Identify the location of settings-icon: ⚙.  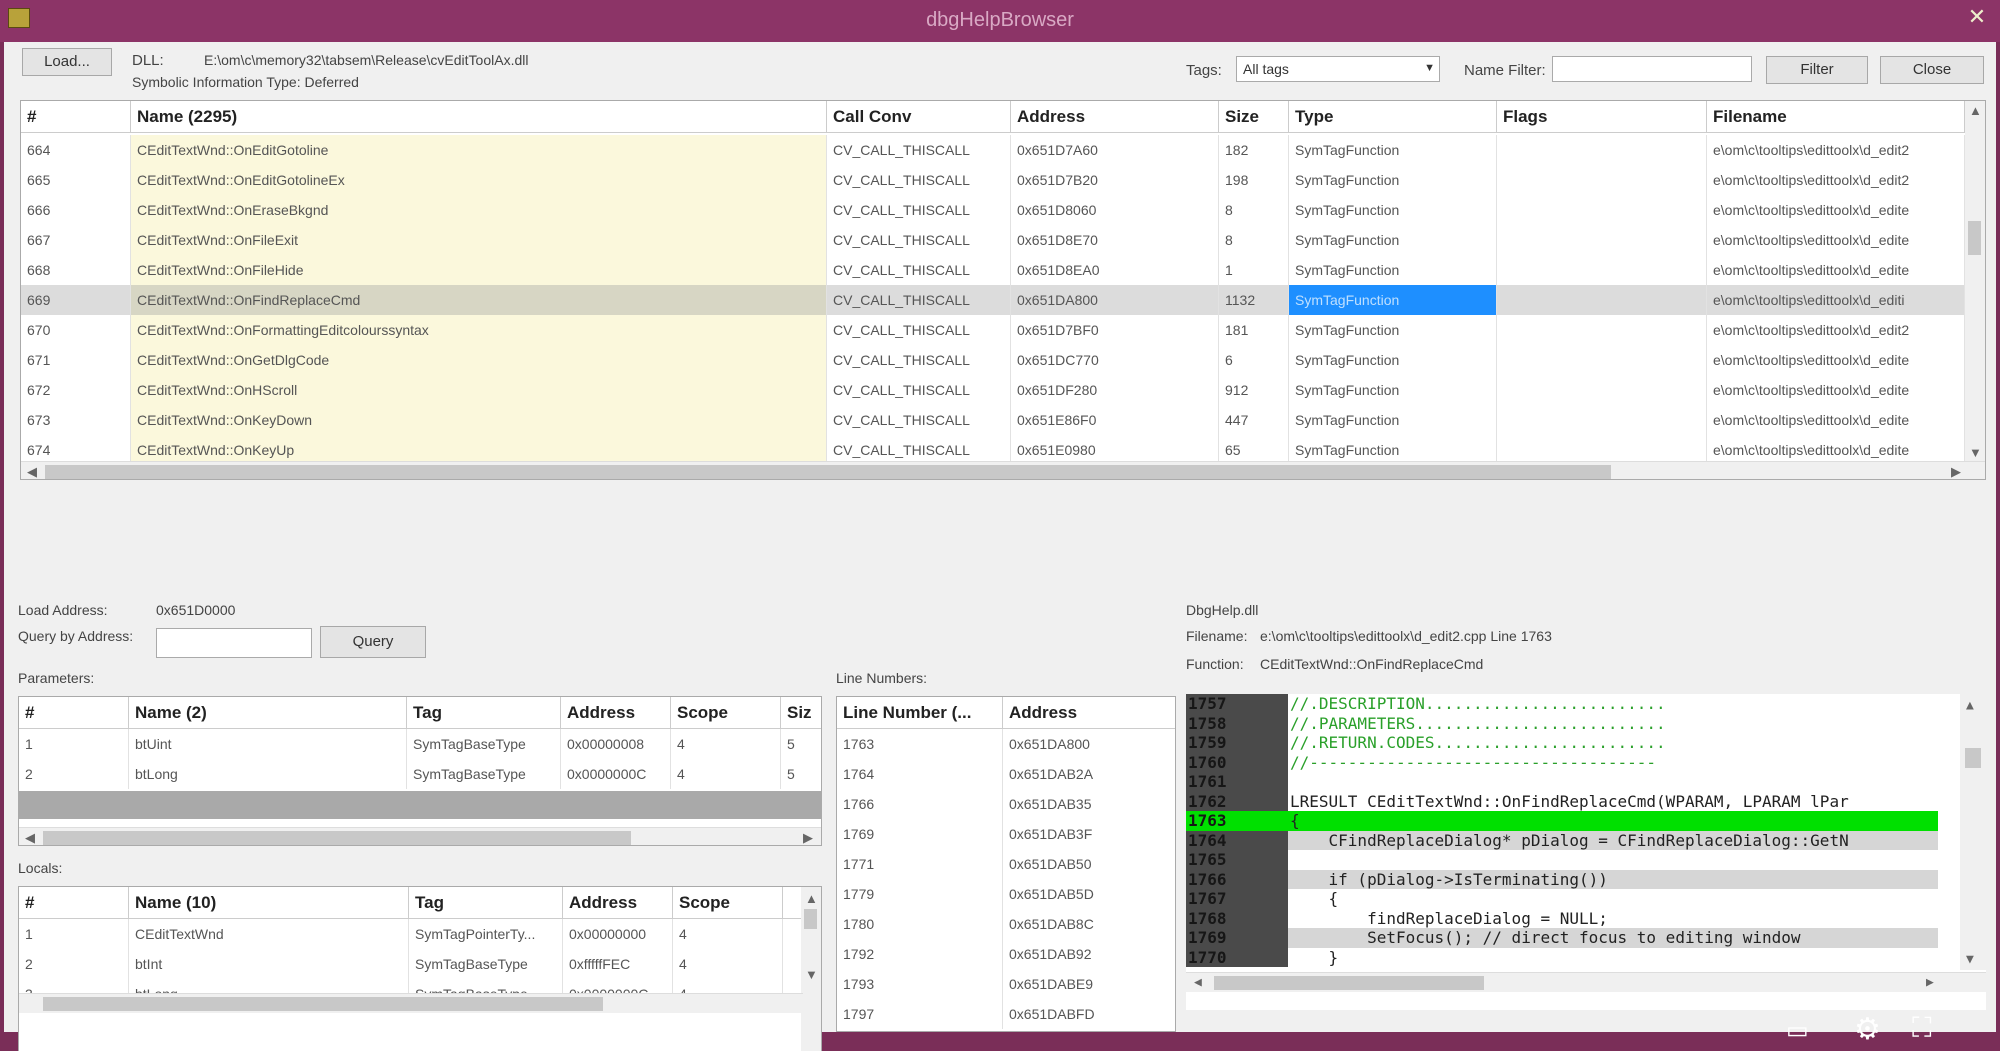
(1867, 1029).